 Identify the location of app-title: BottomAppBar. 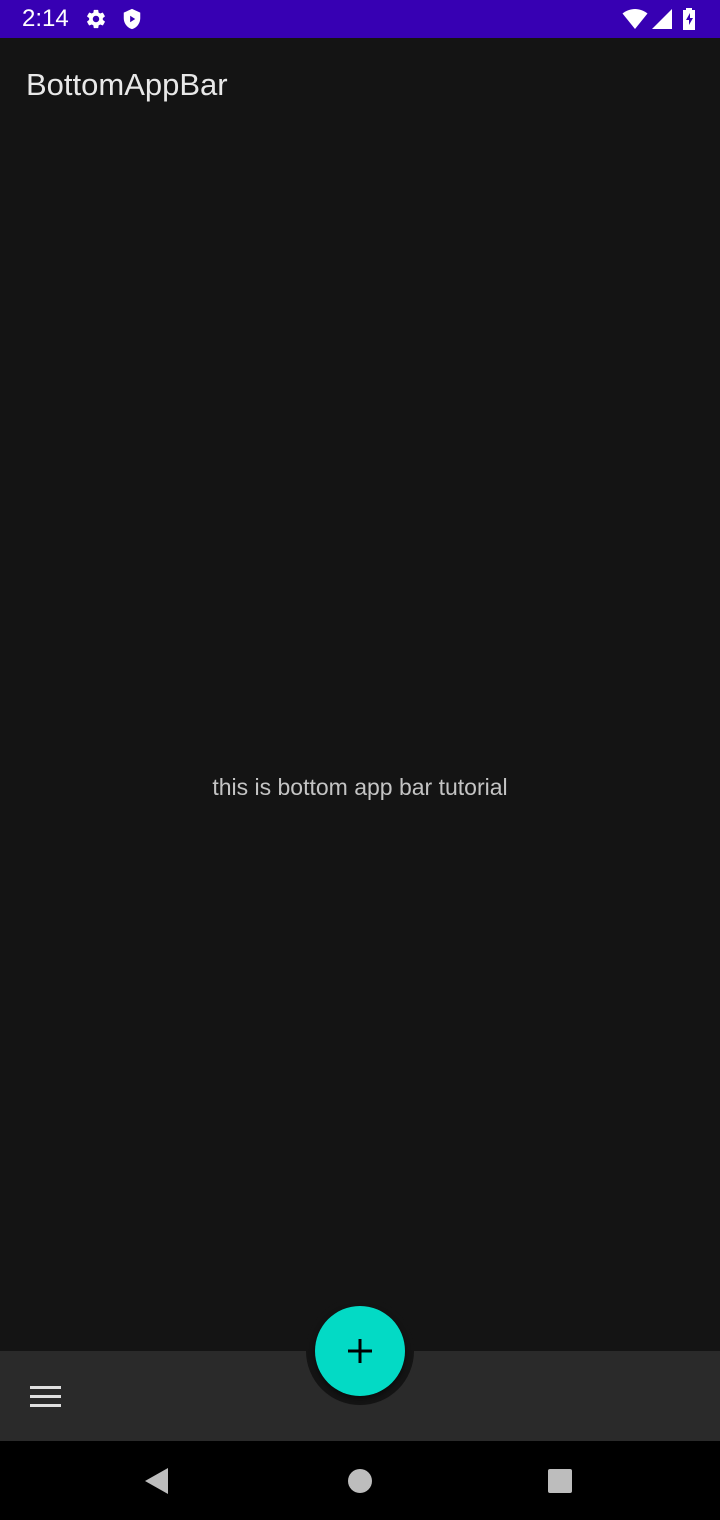
(127, 84).